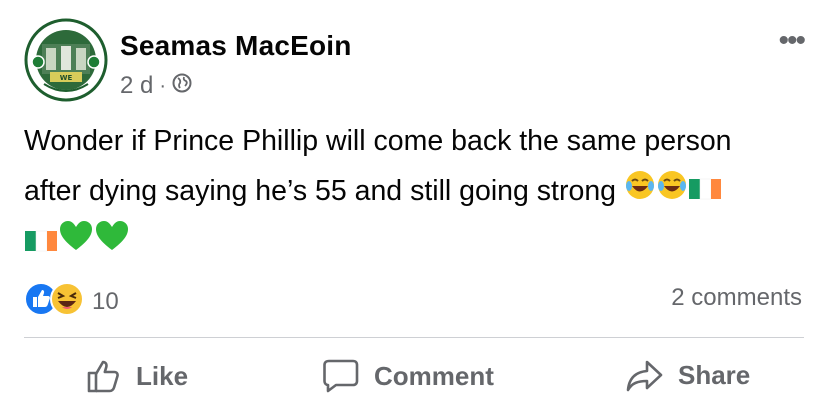 This screenshot has height=416, width=828. What do you see at coordinates (714, 374) in the screenshot?
I see `share-label: Share` at bounding box center [714, 374].